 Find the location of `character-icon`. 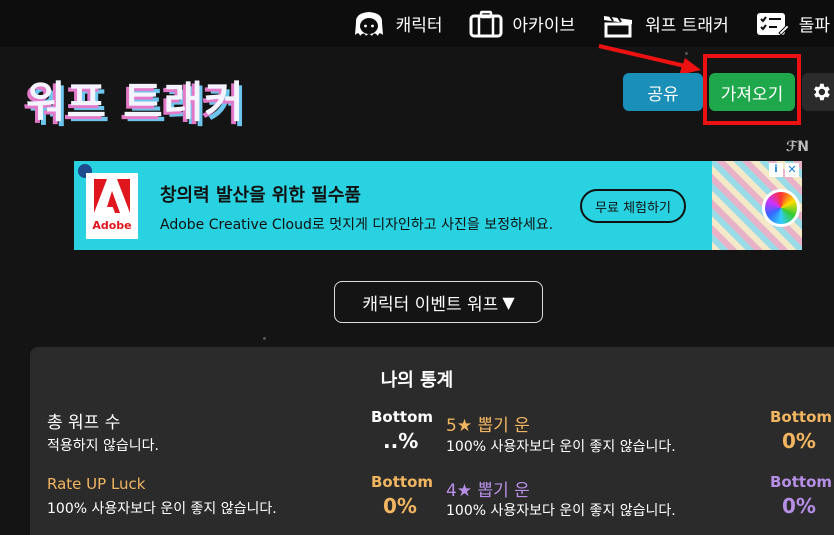

character-icon is located at coordinates (368, 23).